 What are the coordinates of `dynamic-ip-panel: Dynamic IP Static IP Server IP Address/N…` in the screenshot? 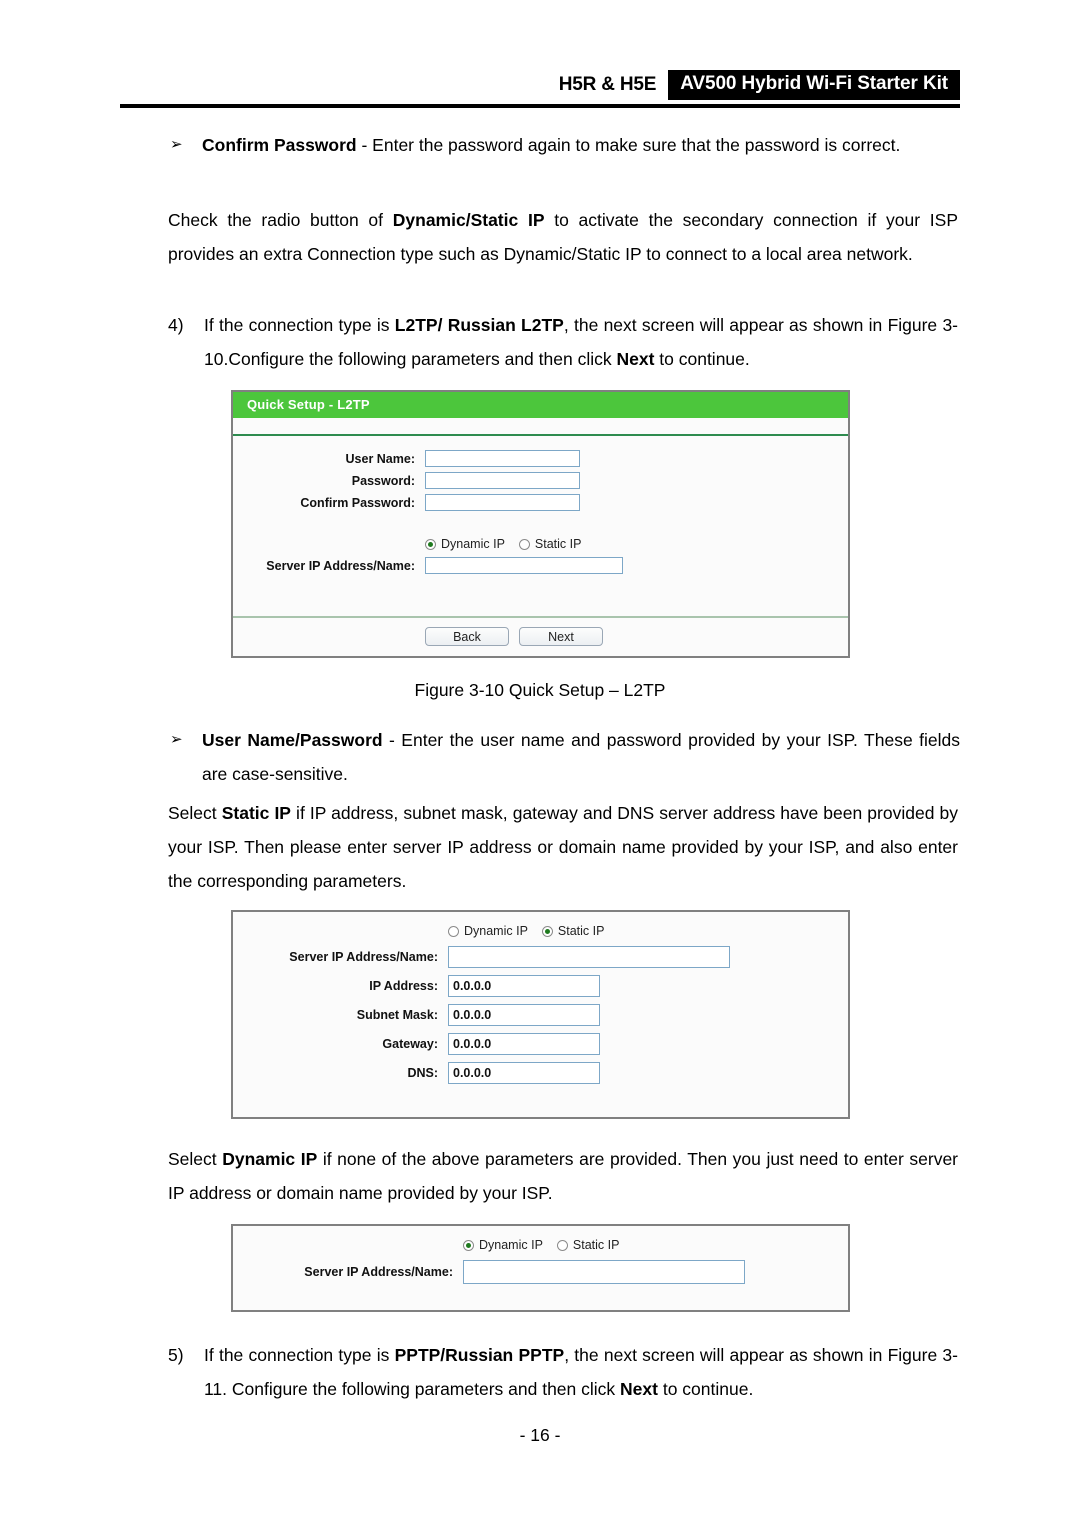 It's located at (540, 1268).